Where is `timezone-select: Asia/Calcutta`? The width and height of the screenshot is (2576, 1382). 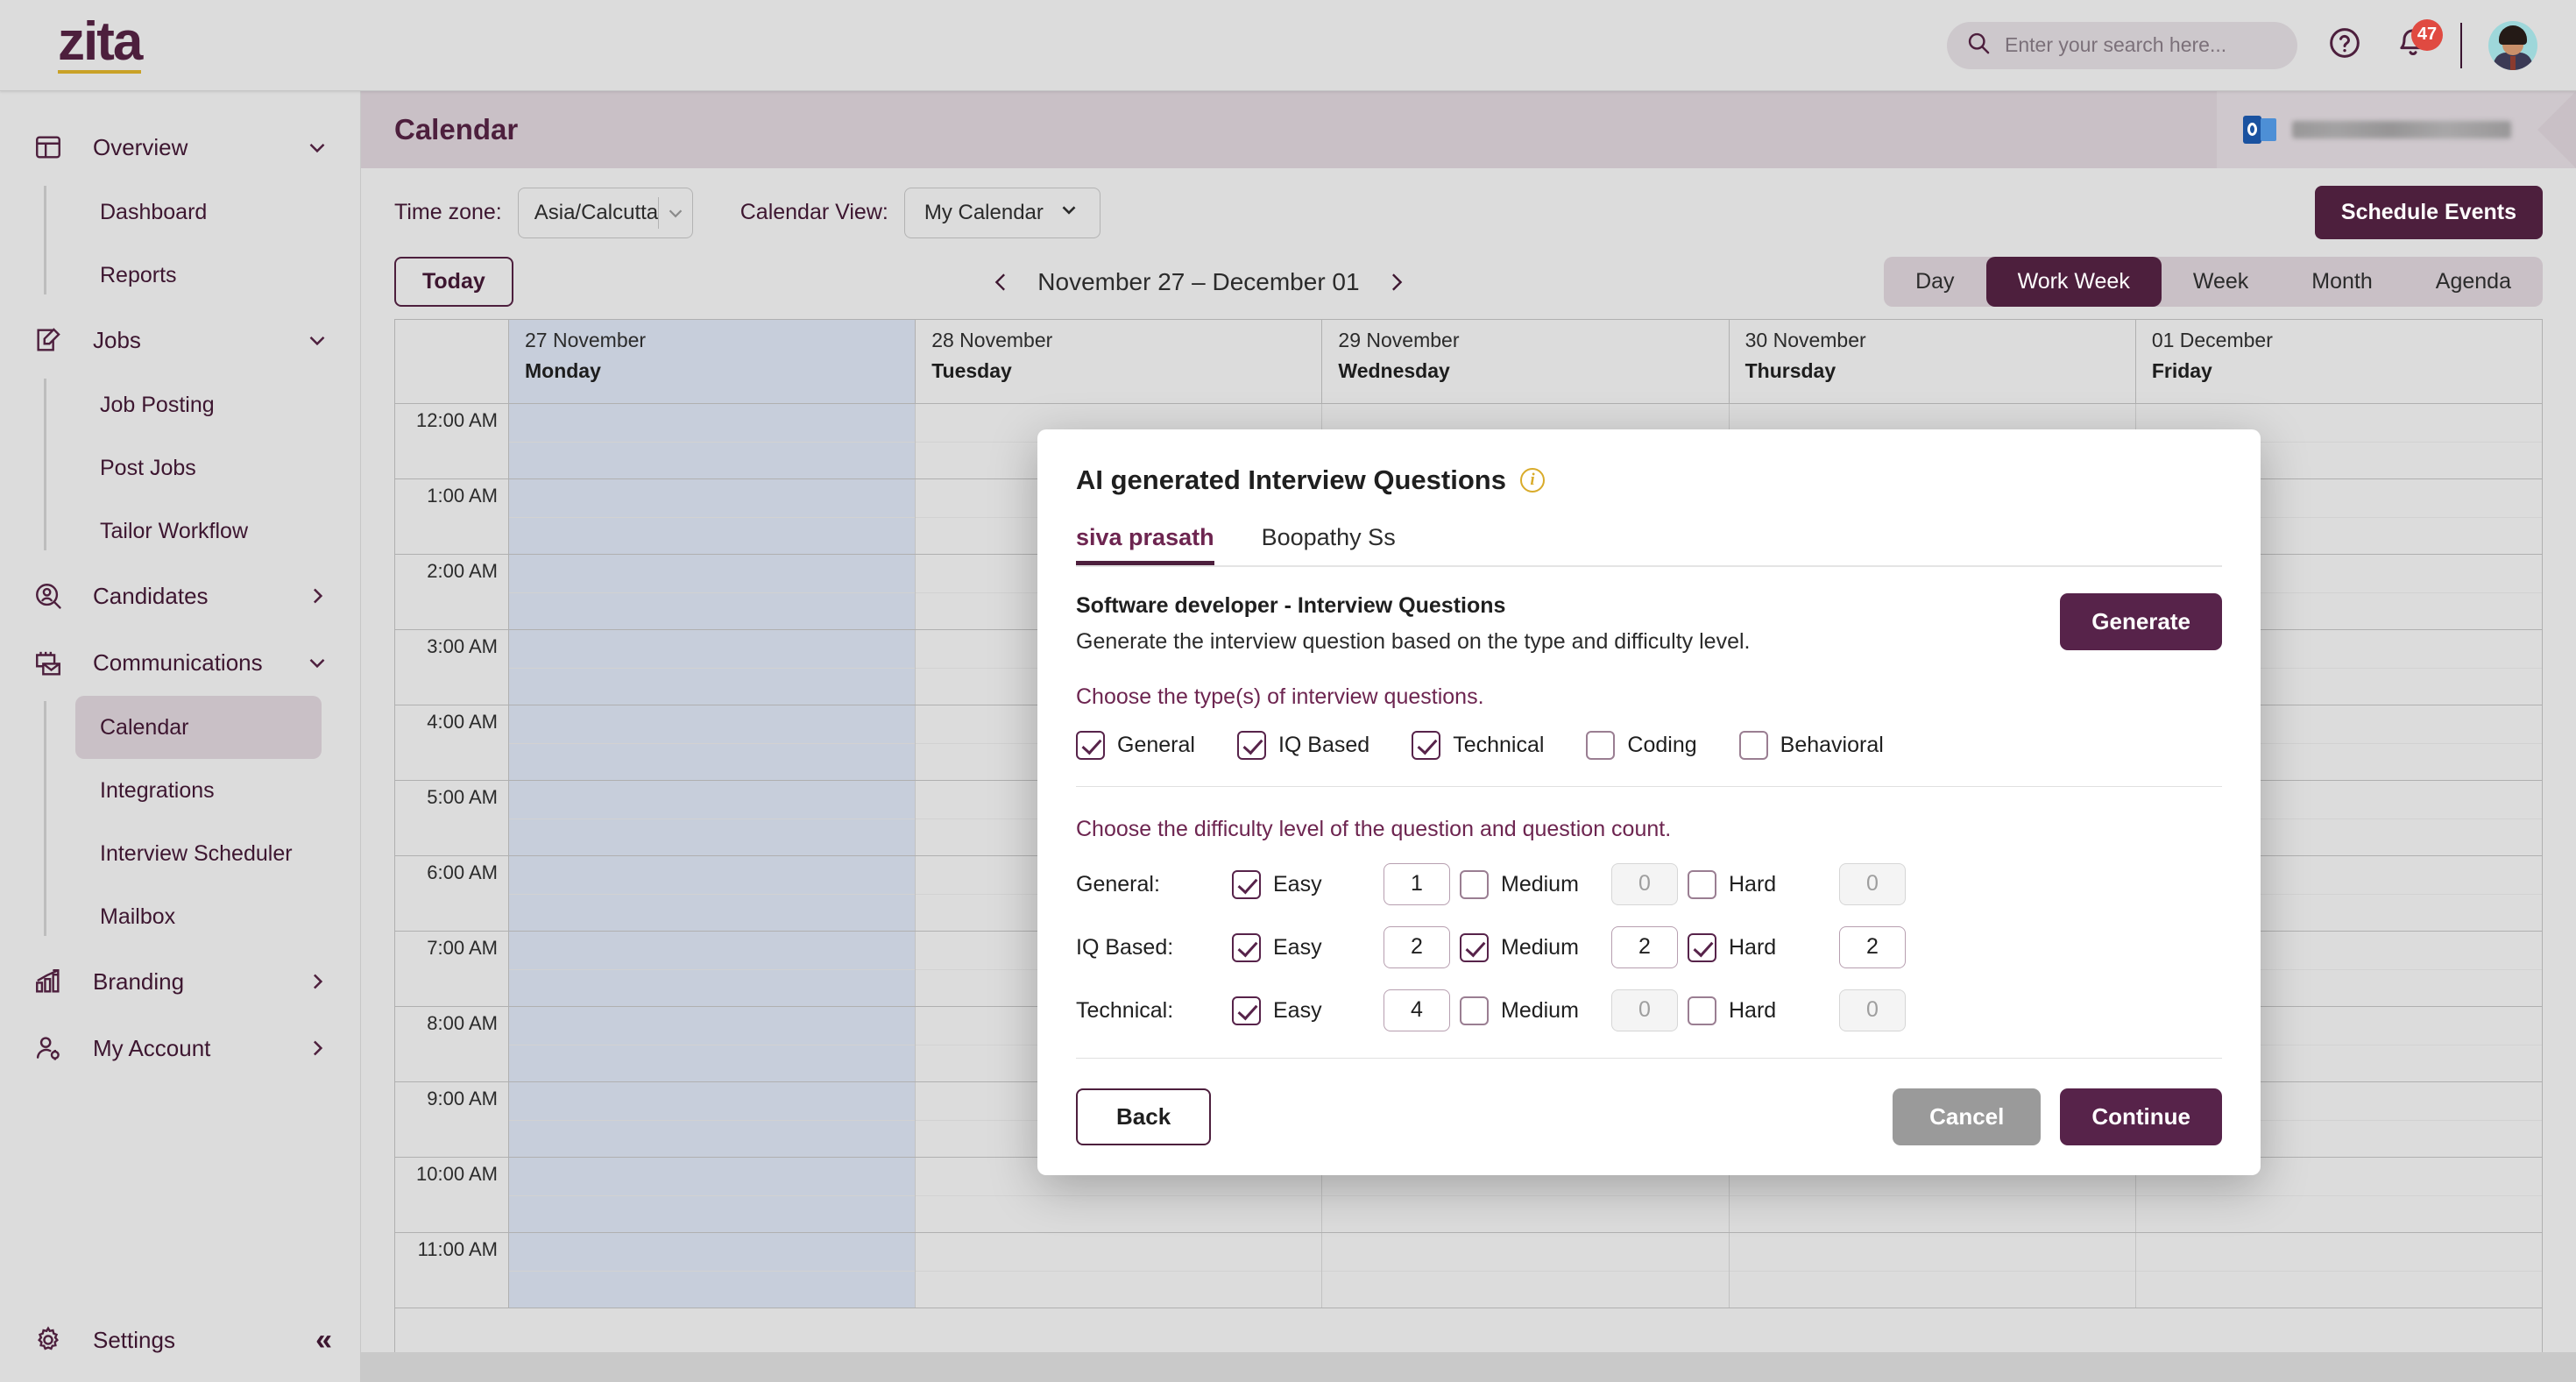
timezone-select: Asia/Calcutta is located at coordinates (605, 213).